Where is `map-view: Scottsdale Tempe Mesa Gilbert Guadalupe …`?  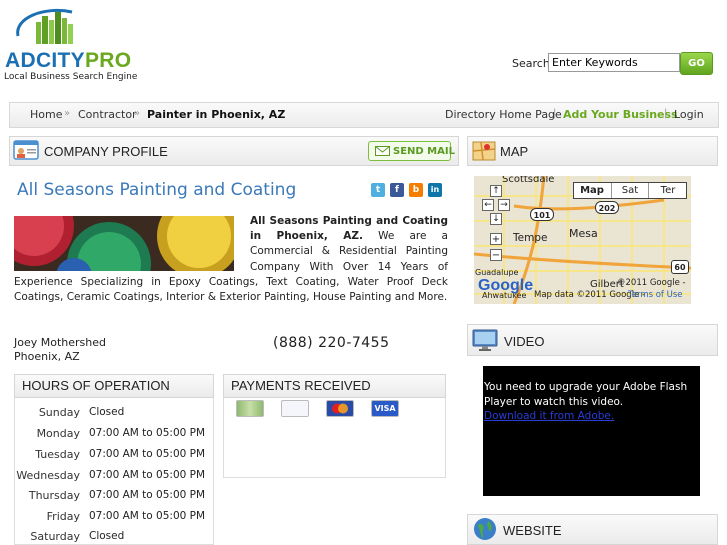 map-view: Scottsdale Tempe Mesa Gilbert Guadalupe … is located at coordinates (582, 240).